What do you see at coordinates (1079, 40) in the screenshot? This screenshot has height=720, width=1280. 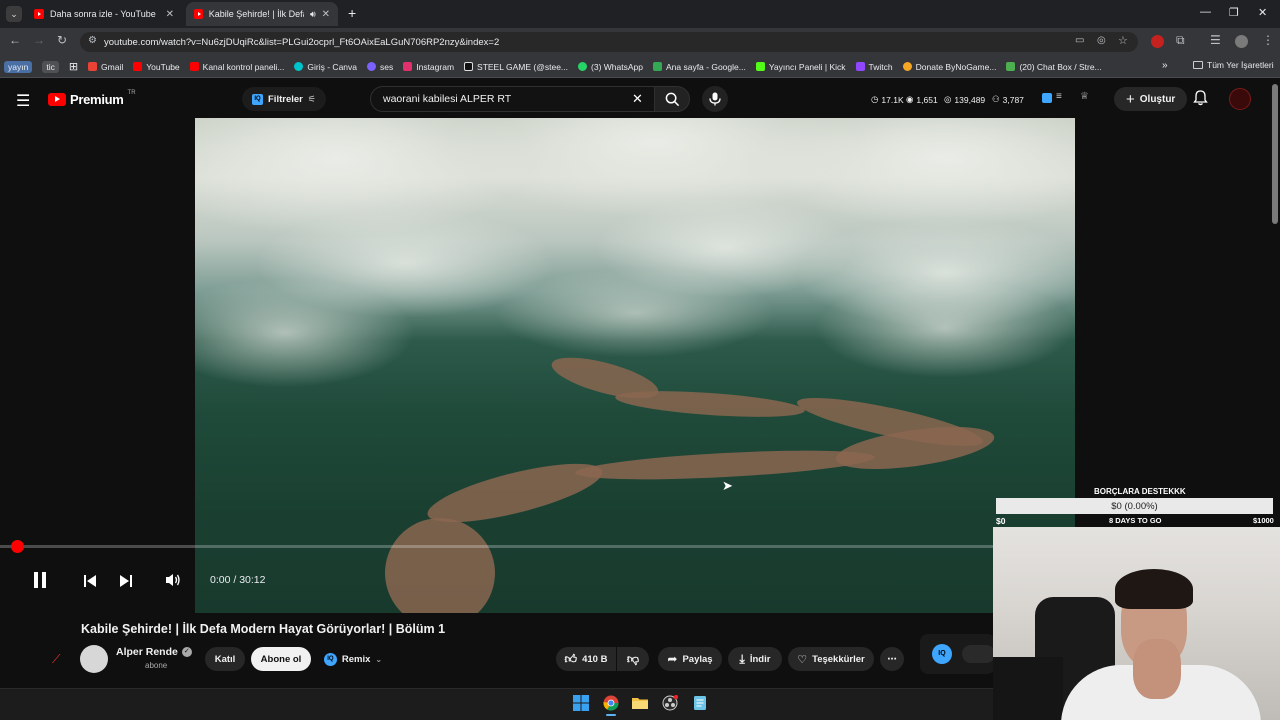 I see `cast-icon: ▭` at bounding box center [1079, 40].